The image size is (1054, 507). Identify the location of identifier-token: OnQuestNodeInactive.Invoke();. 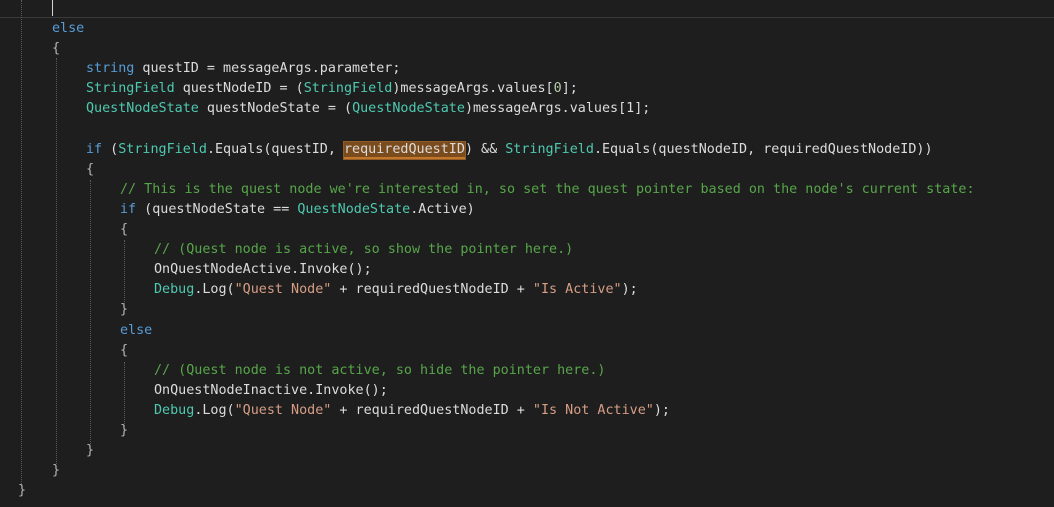
(271, 390).